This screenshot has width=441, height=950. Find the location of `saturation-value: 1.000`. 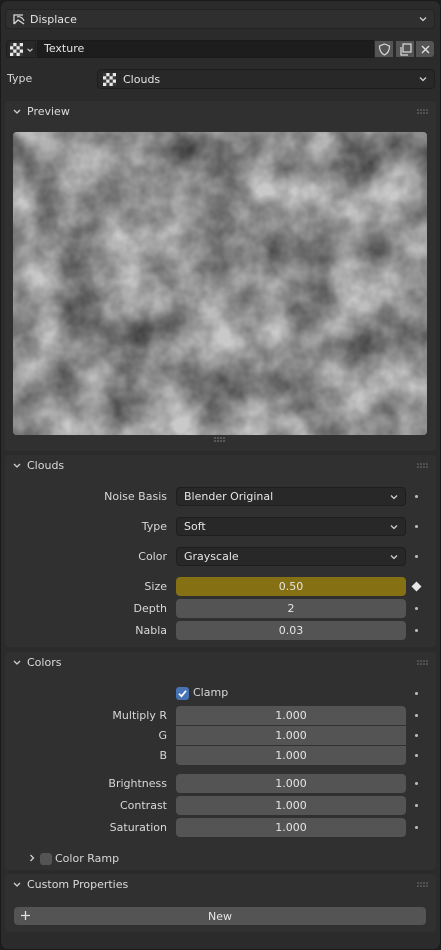

saturation-value: 1.000 is located at coordinates (291, 827).